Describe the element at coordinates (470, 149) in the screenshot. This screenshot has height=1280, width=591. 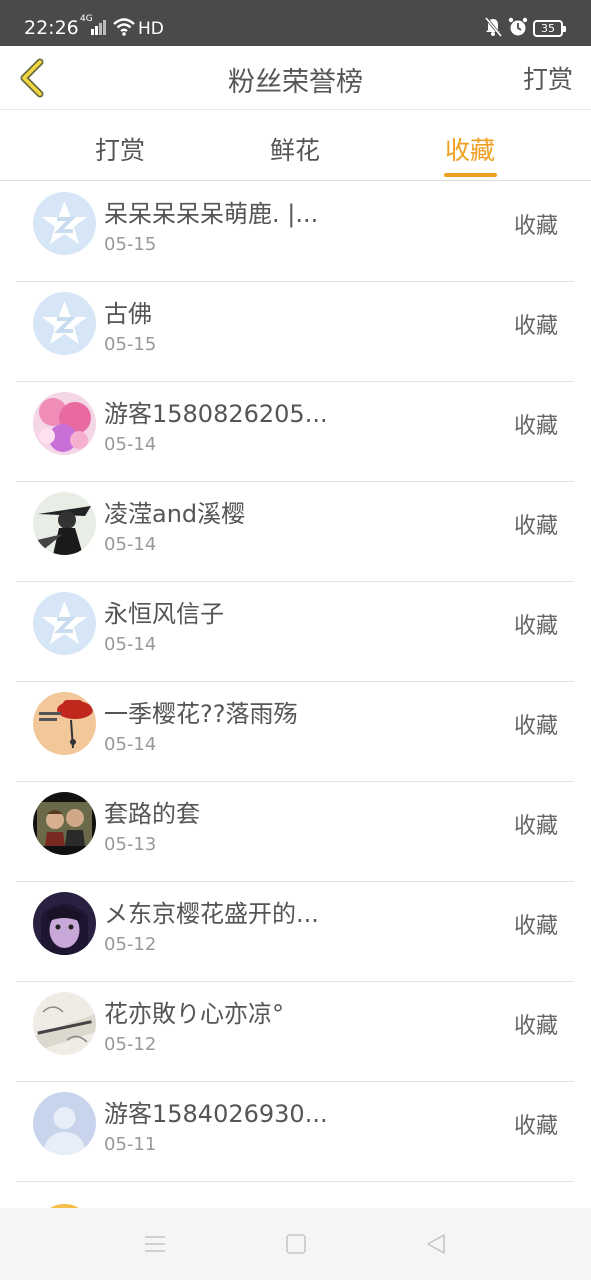
I see `tab-favorites: 收藏` at that location.